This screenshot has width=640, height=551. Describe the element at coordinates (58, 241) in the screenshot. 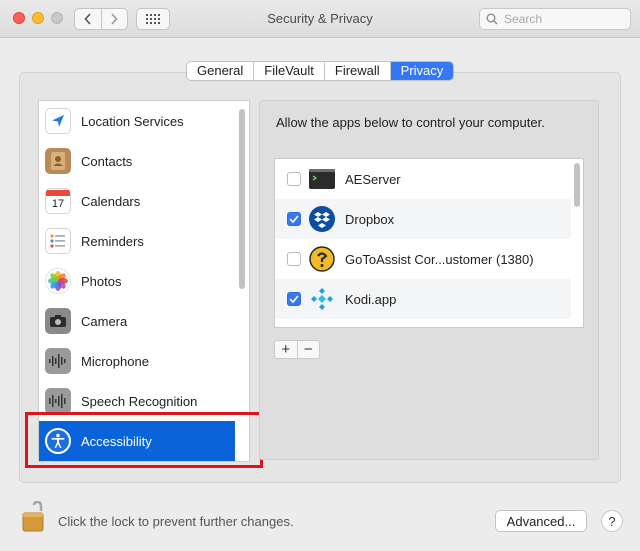

I see `reminders-list-icon` at that location.